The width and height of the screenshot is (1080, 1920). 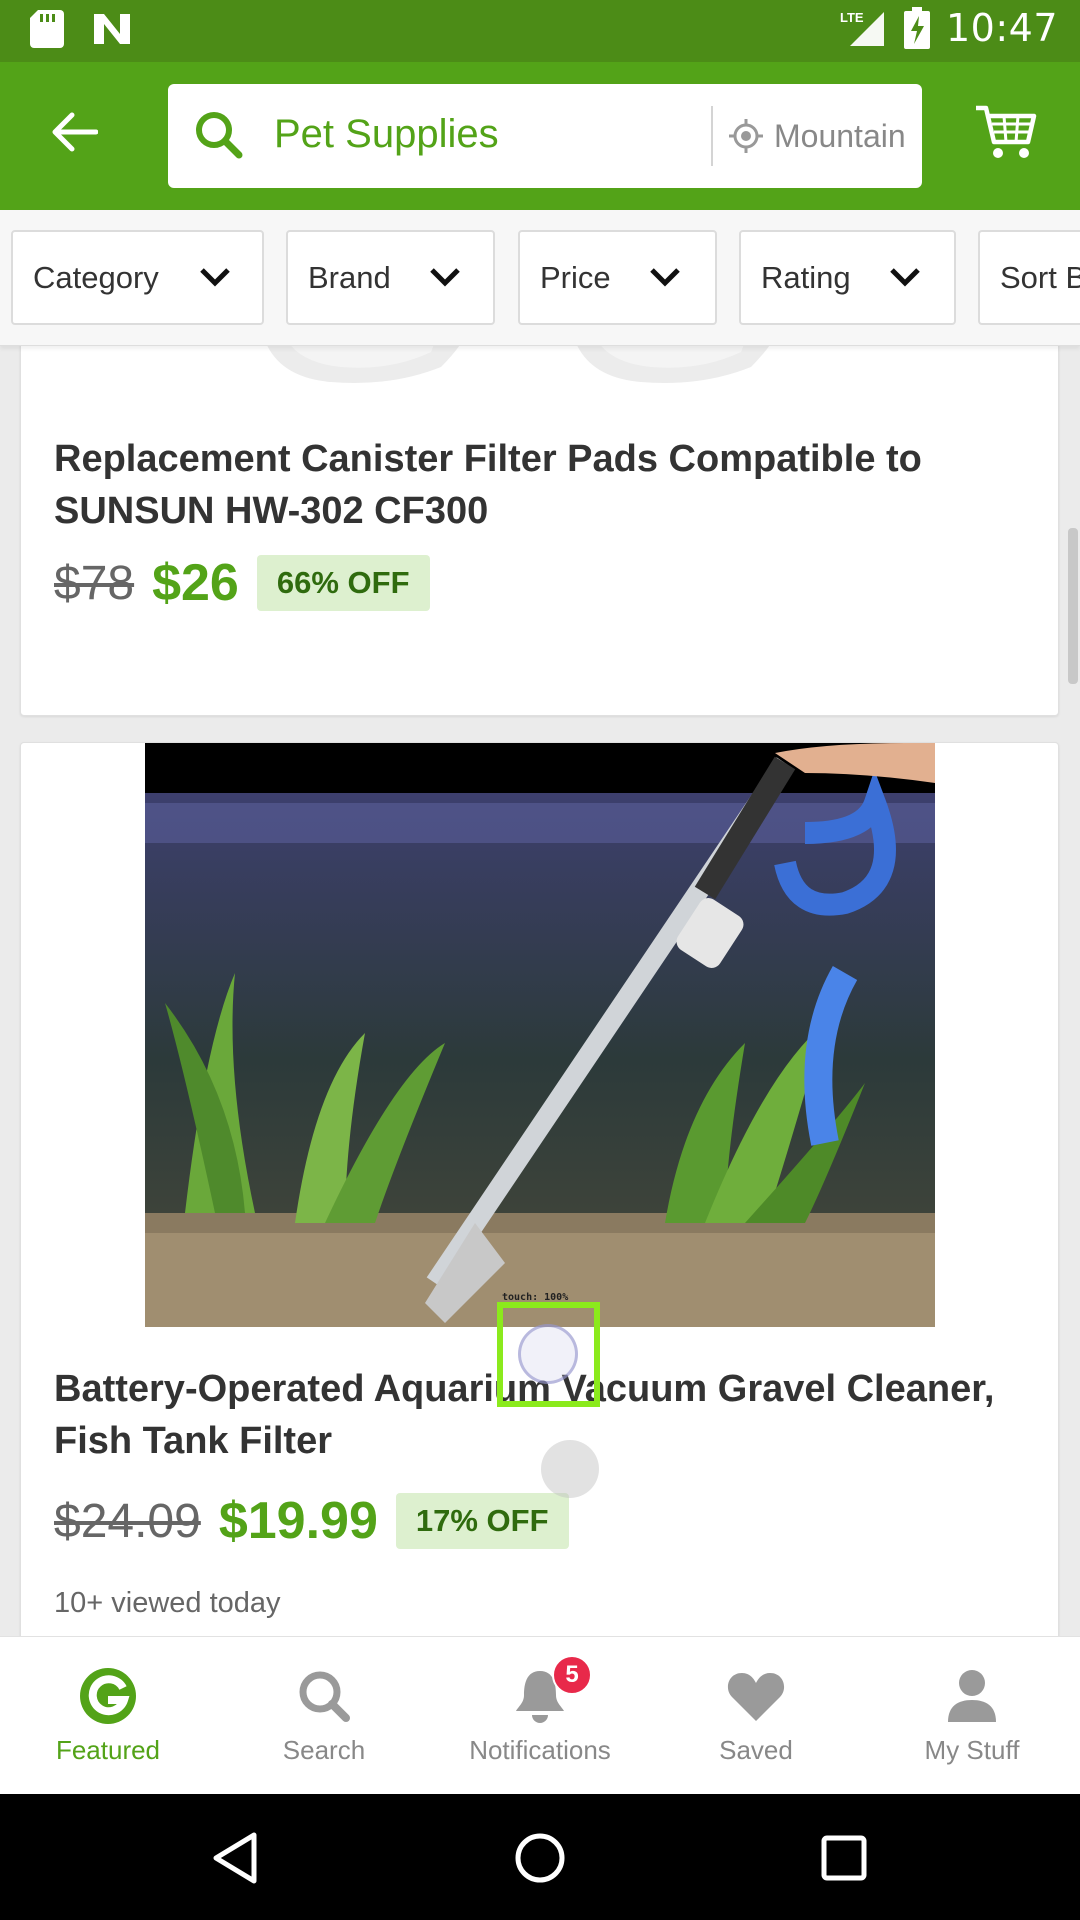 I want to click on filter-label: Category, so click(x=96, y=277).